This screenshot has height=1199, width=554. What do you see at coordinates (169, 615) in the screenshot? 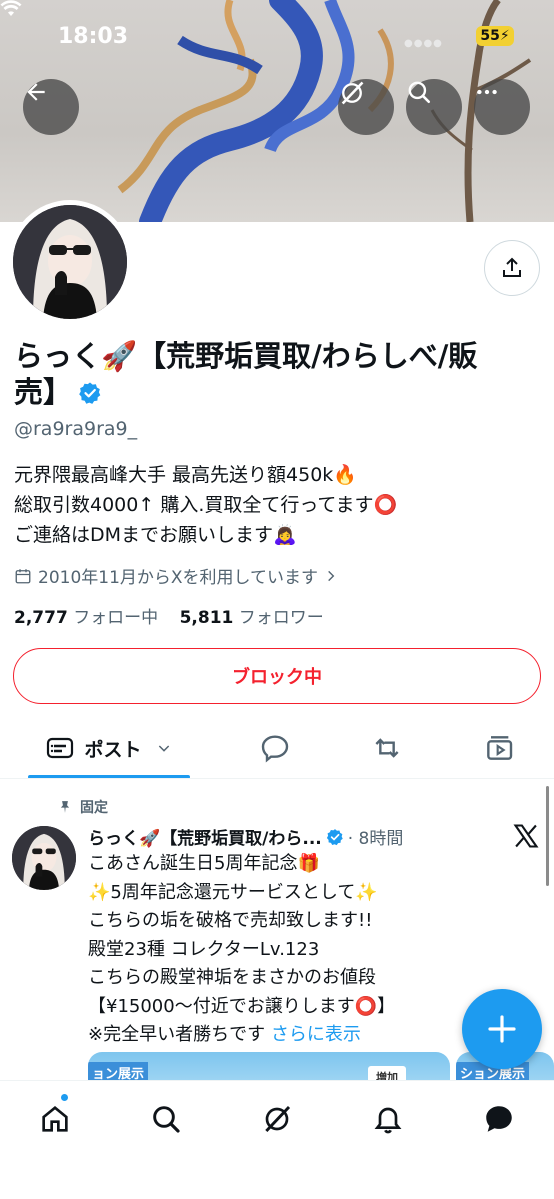
I see `follow-stats: 2,777 フォロー中 5,811 フォロワー` at bounding box center [169, 615].